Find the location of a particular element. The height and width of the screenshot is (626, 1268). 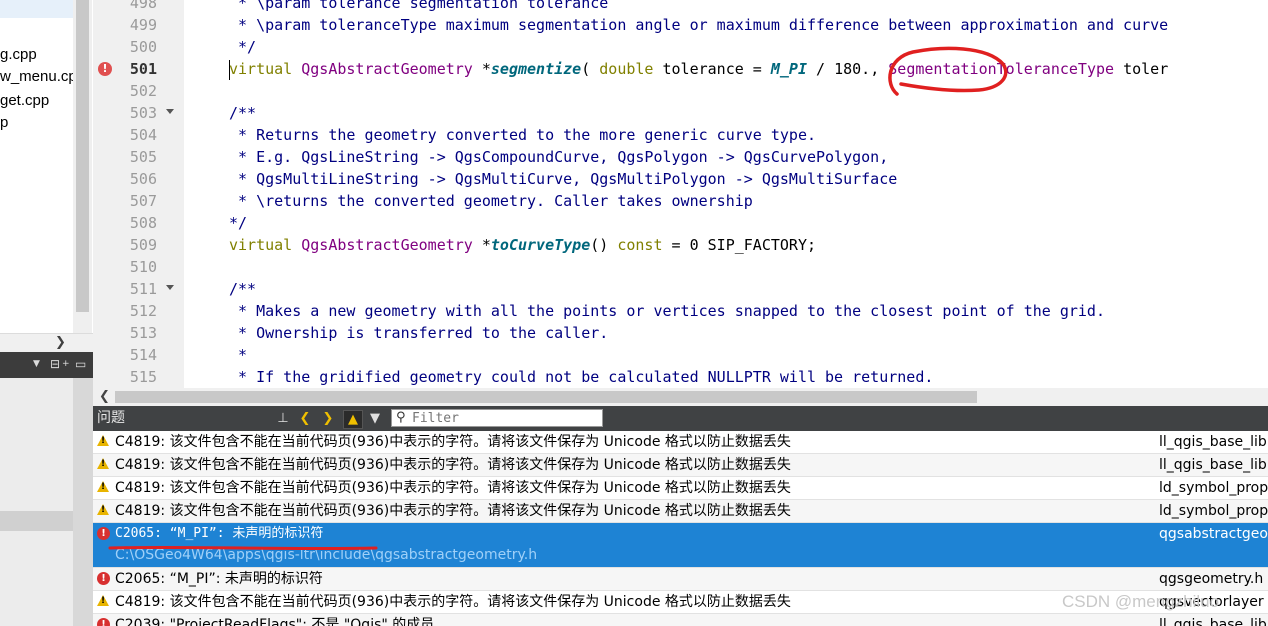

left-lower-panel is located at coordinates (46, 502).